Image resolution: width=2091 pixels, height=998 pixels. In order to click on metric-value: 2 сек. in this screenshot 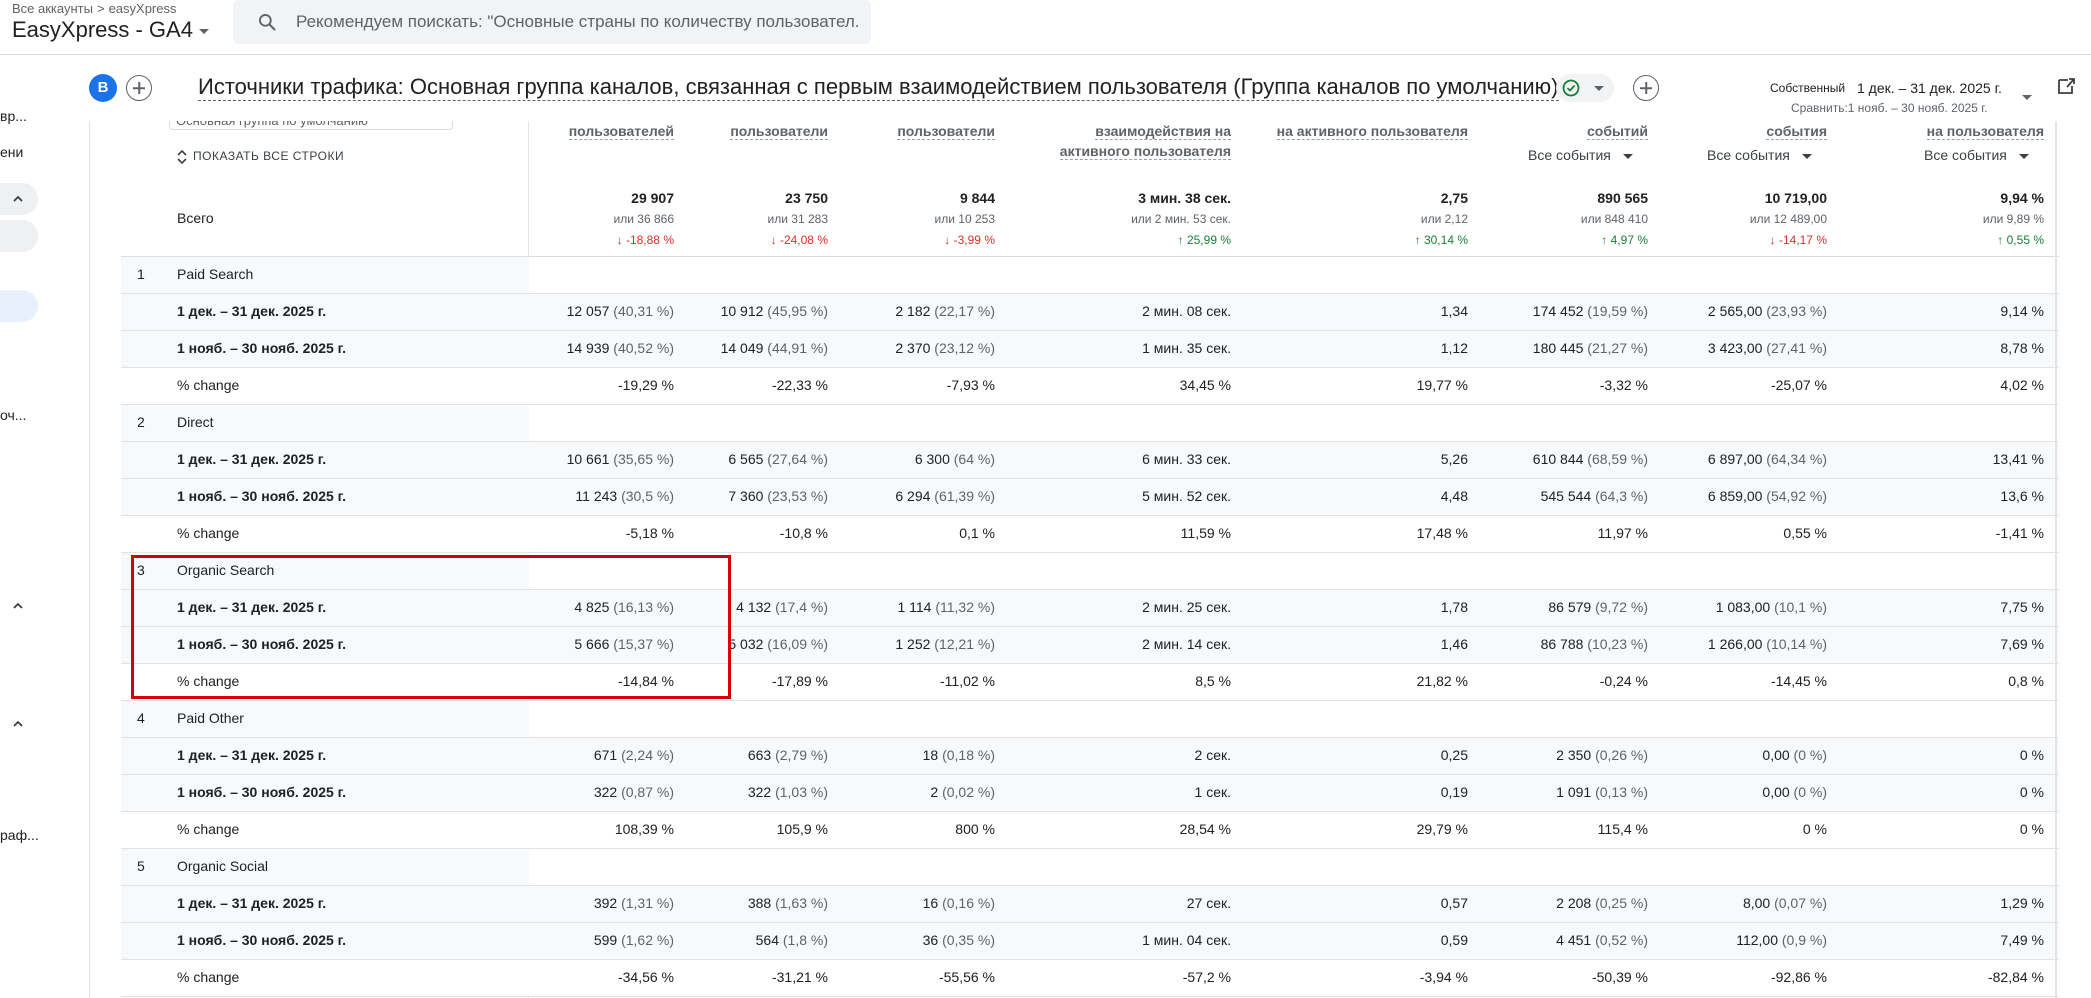, I will do `click(1212, 755)`.